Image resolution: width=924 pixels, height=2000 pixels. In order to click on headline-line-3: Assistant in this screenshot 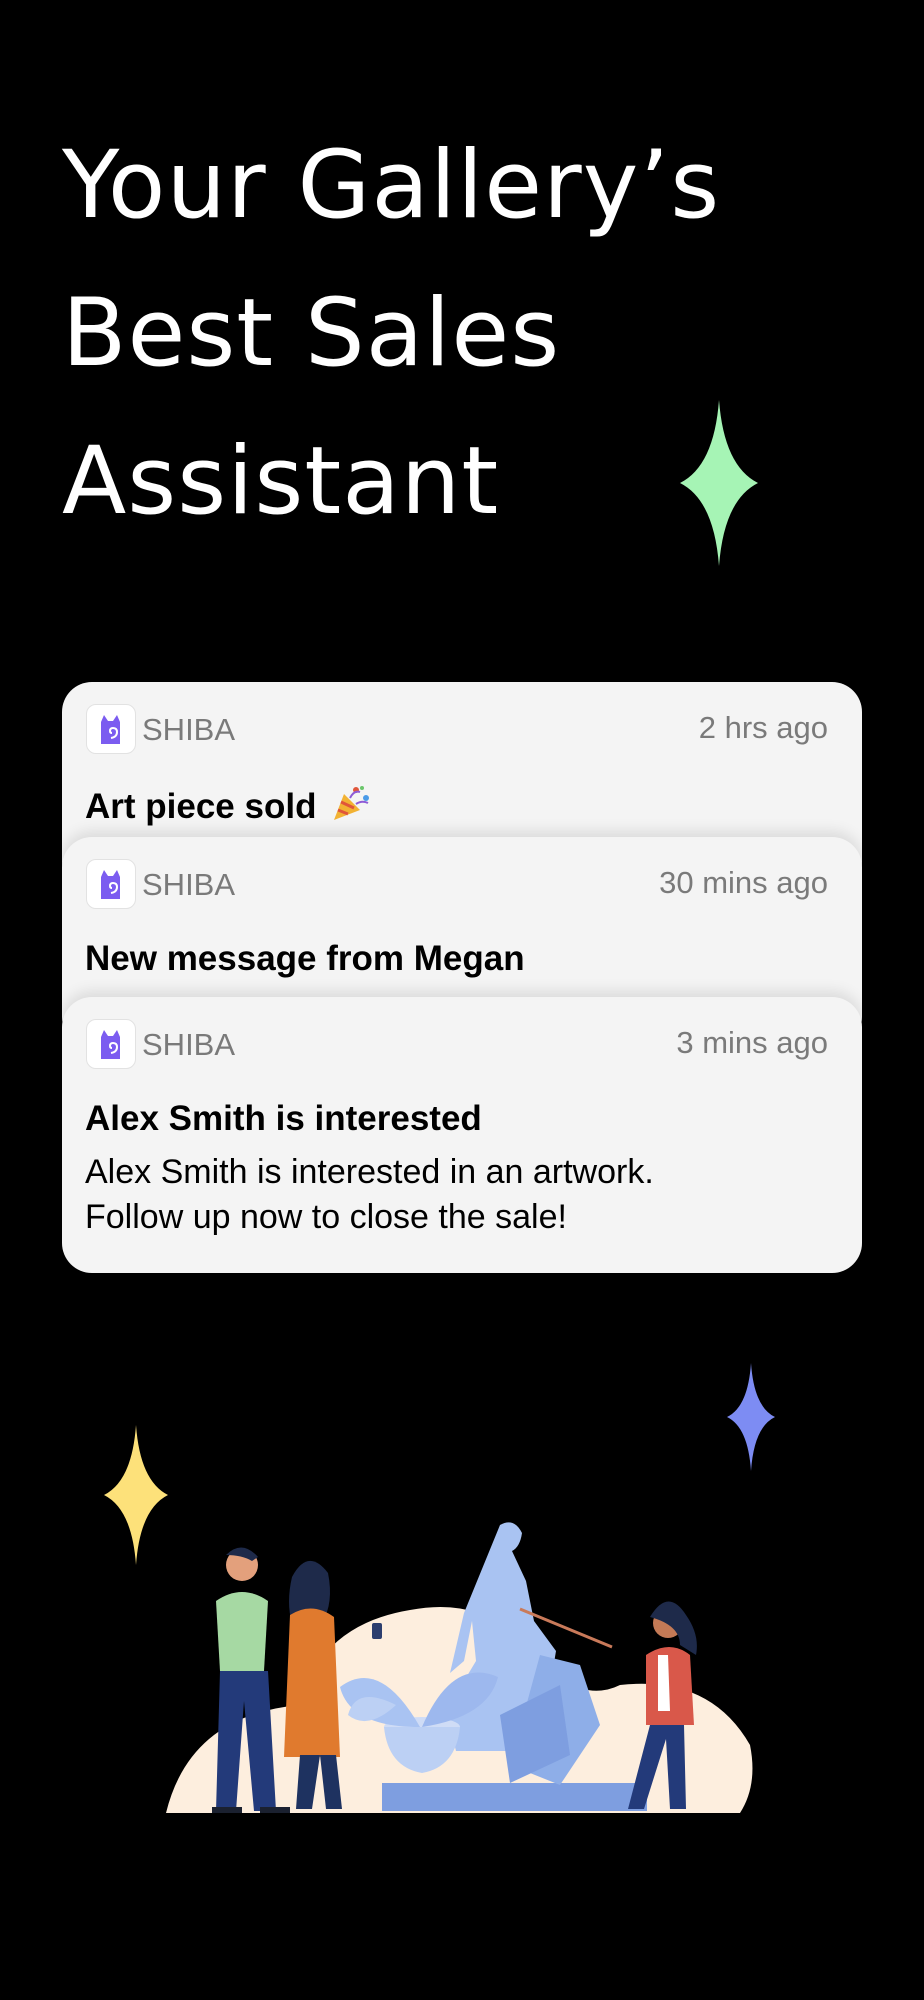, I will do `click(281, 481)`.